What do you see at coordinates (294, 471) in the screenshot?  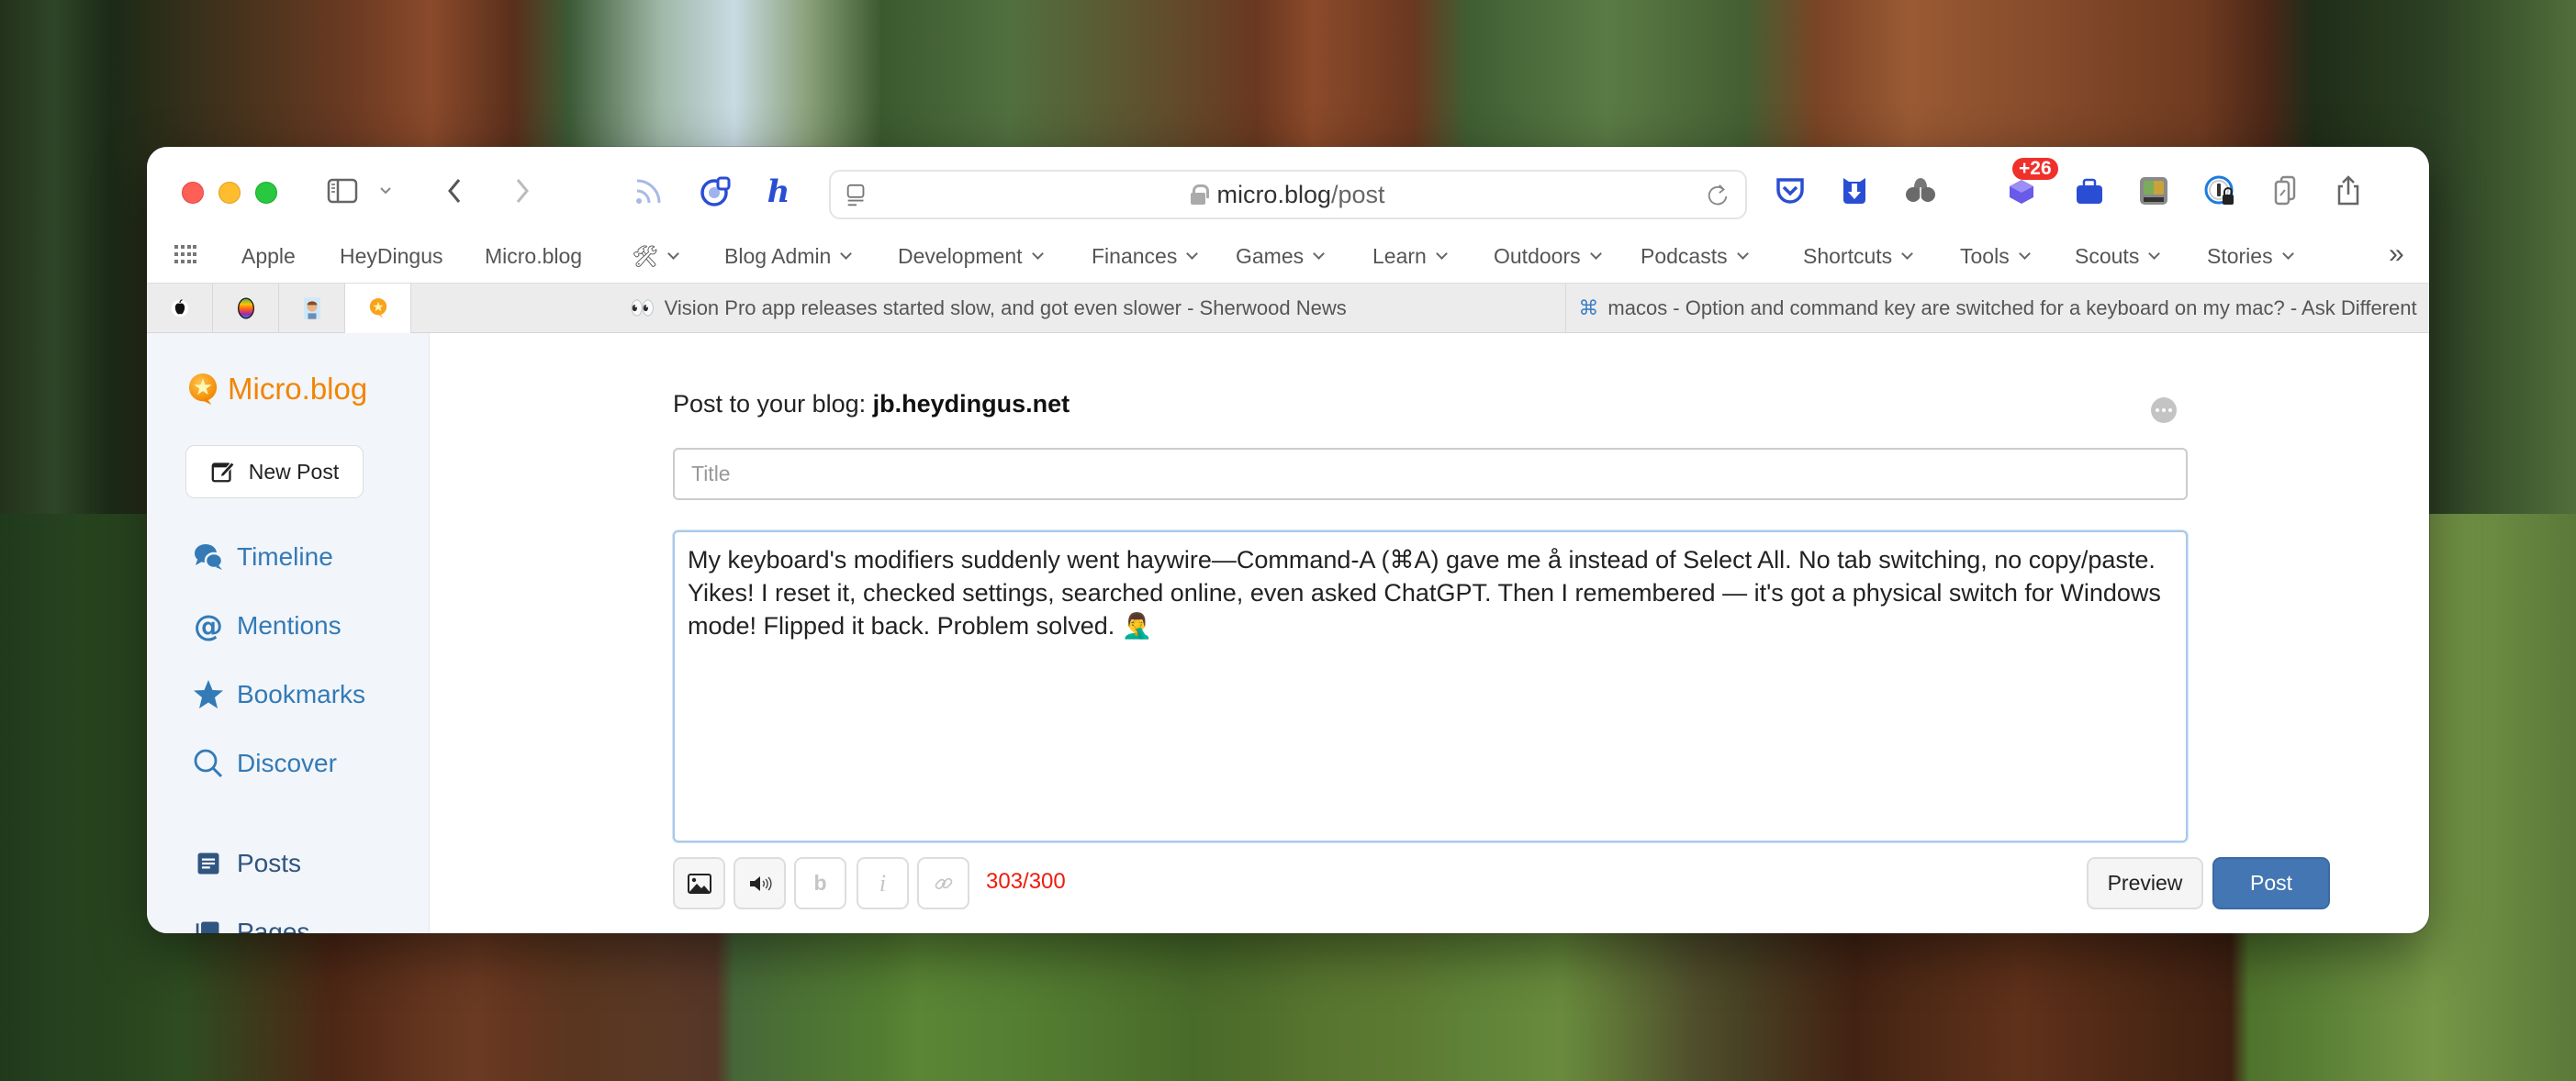 I see `new-post-label: New Post` at bounding box center [294, 471].